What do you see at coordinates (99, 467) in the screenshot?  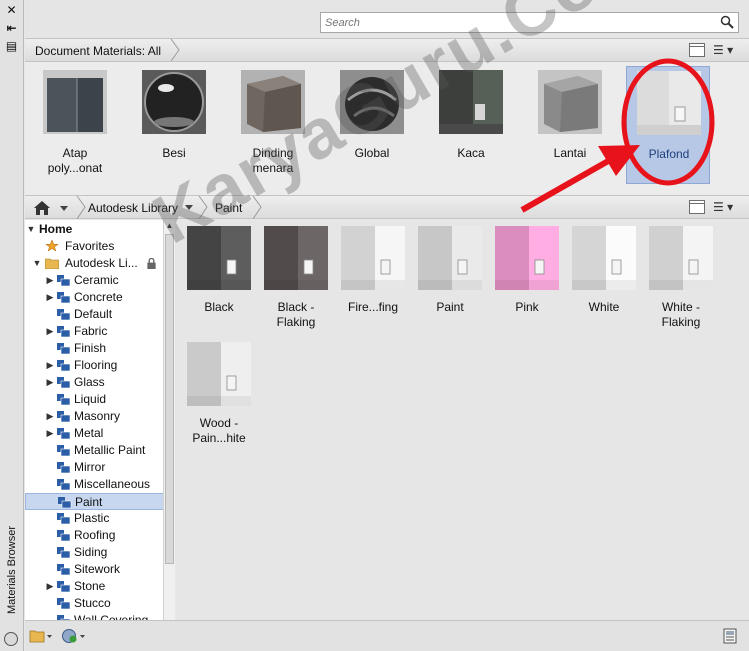 I see `tree-item-category: Mirror` at bounding box center [99, 467].